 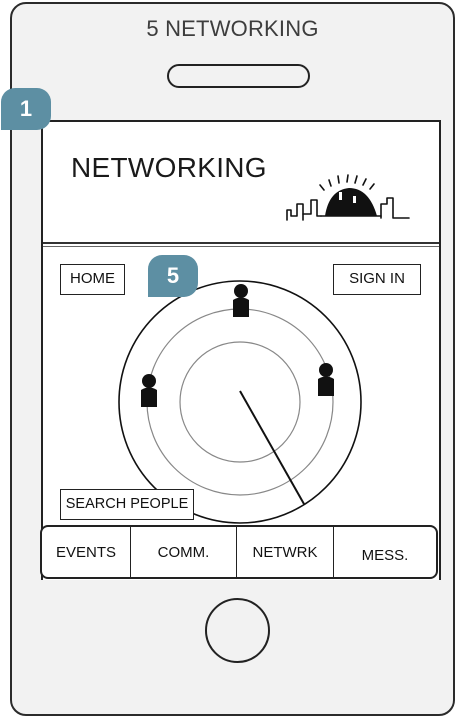 I want to click on search-people-button: SEARCH PEOPLE, so click(x=127, y=504).